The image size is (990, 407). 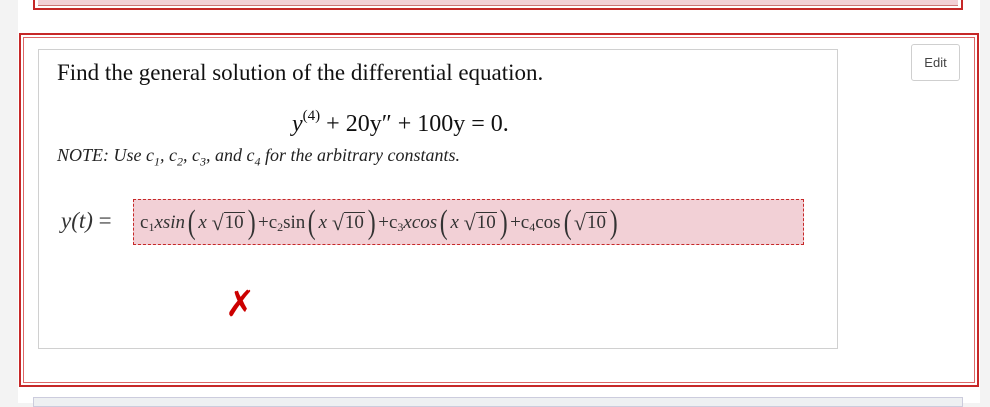 What do you see at coordinates (294, 222) in the screenshot?
I see `term2-func: sin` at bounding box center [294, 222].